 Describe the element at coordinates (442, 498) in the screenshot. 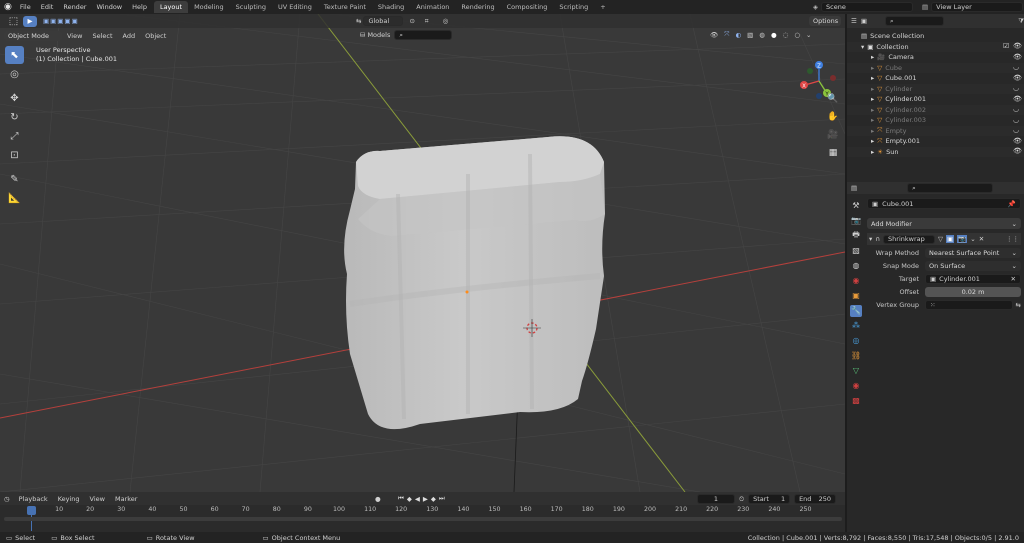

I see `jump-end-icon: ⏭` at that location.